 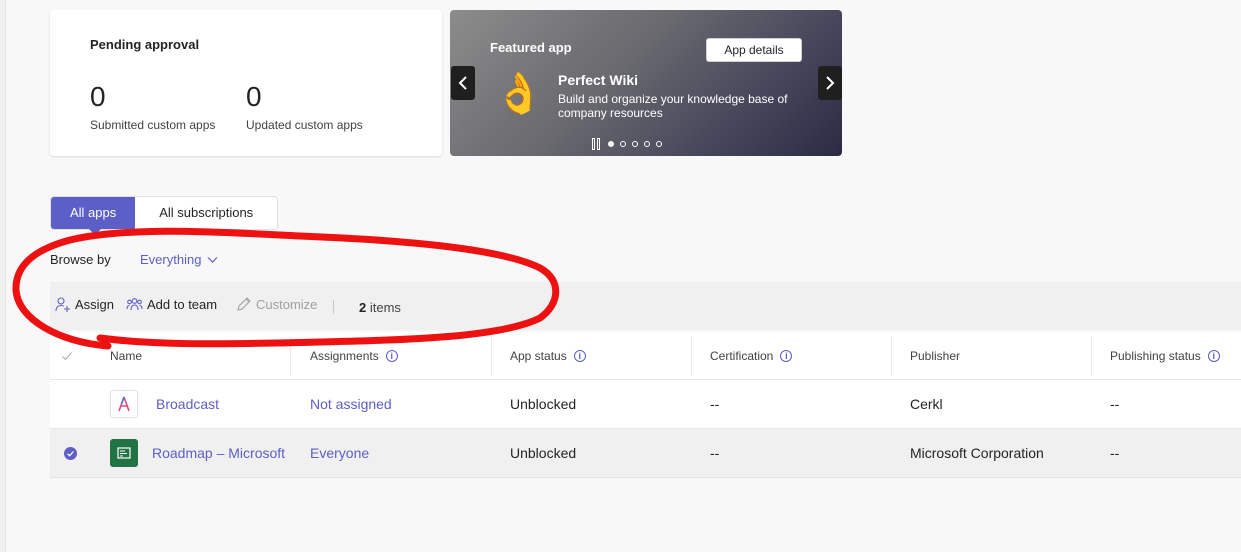 I want to click on assignments-link: Everyone, so click(x=339, y=453).